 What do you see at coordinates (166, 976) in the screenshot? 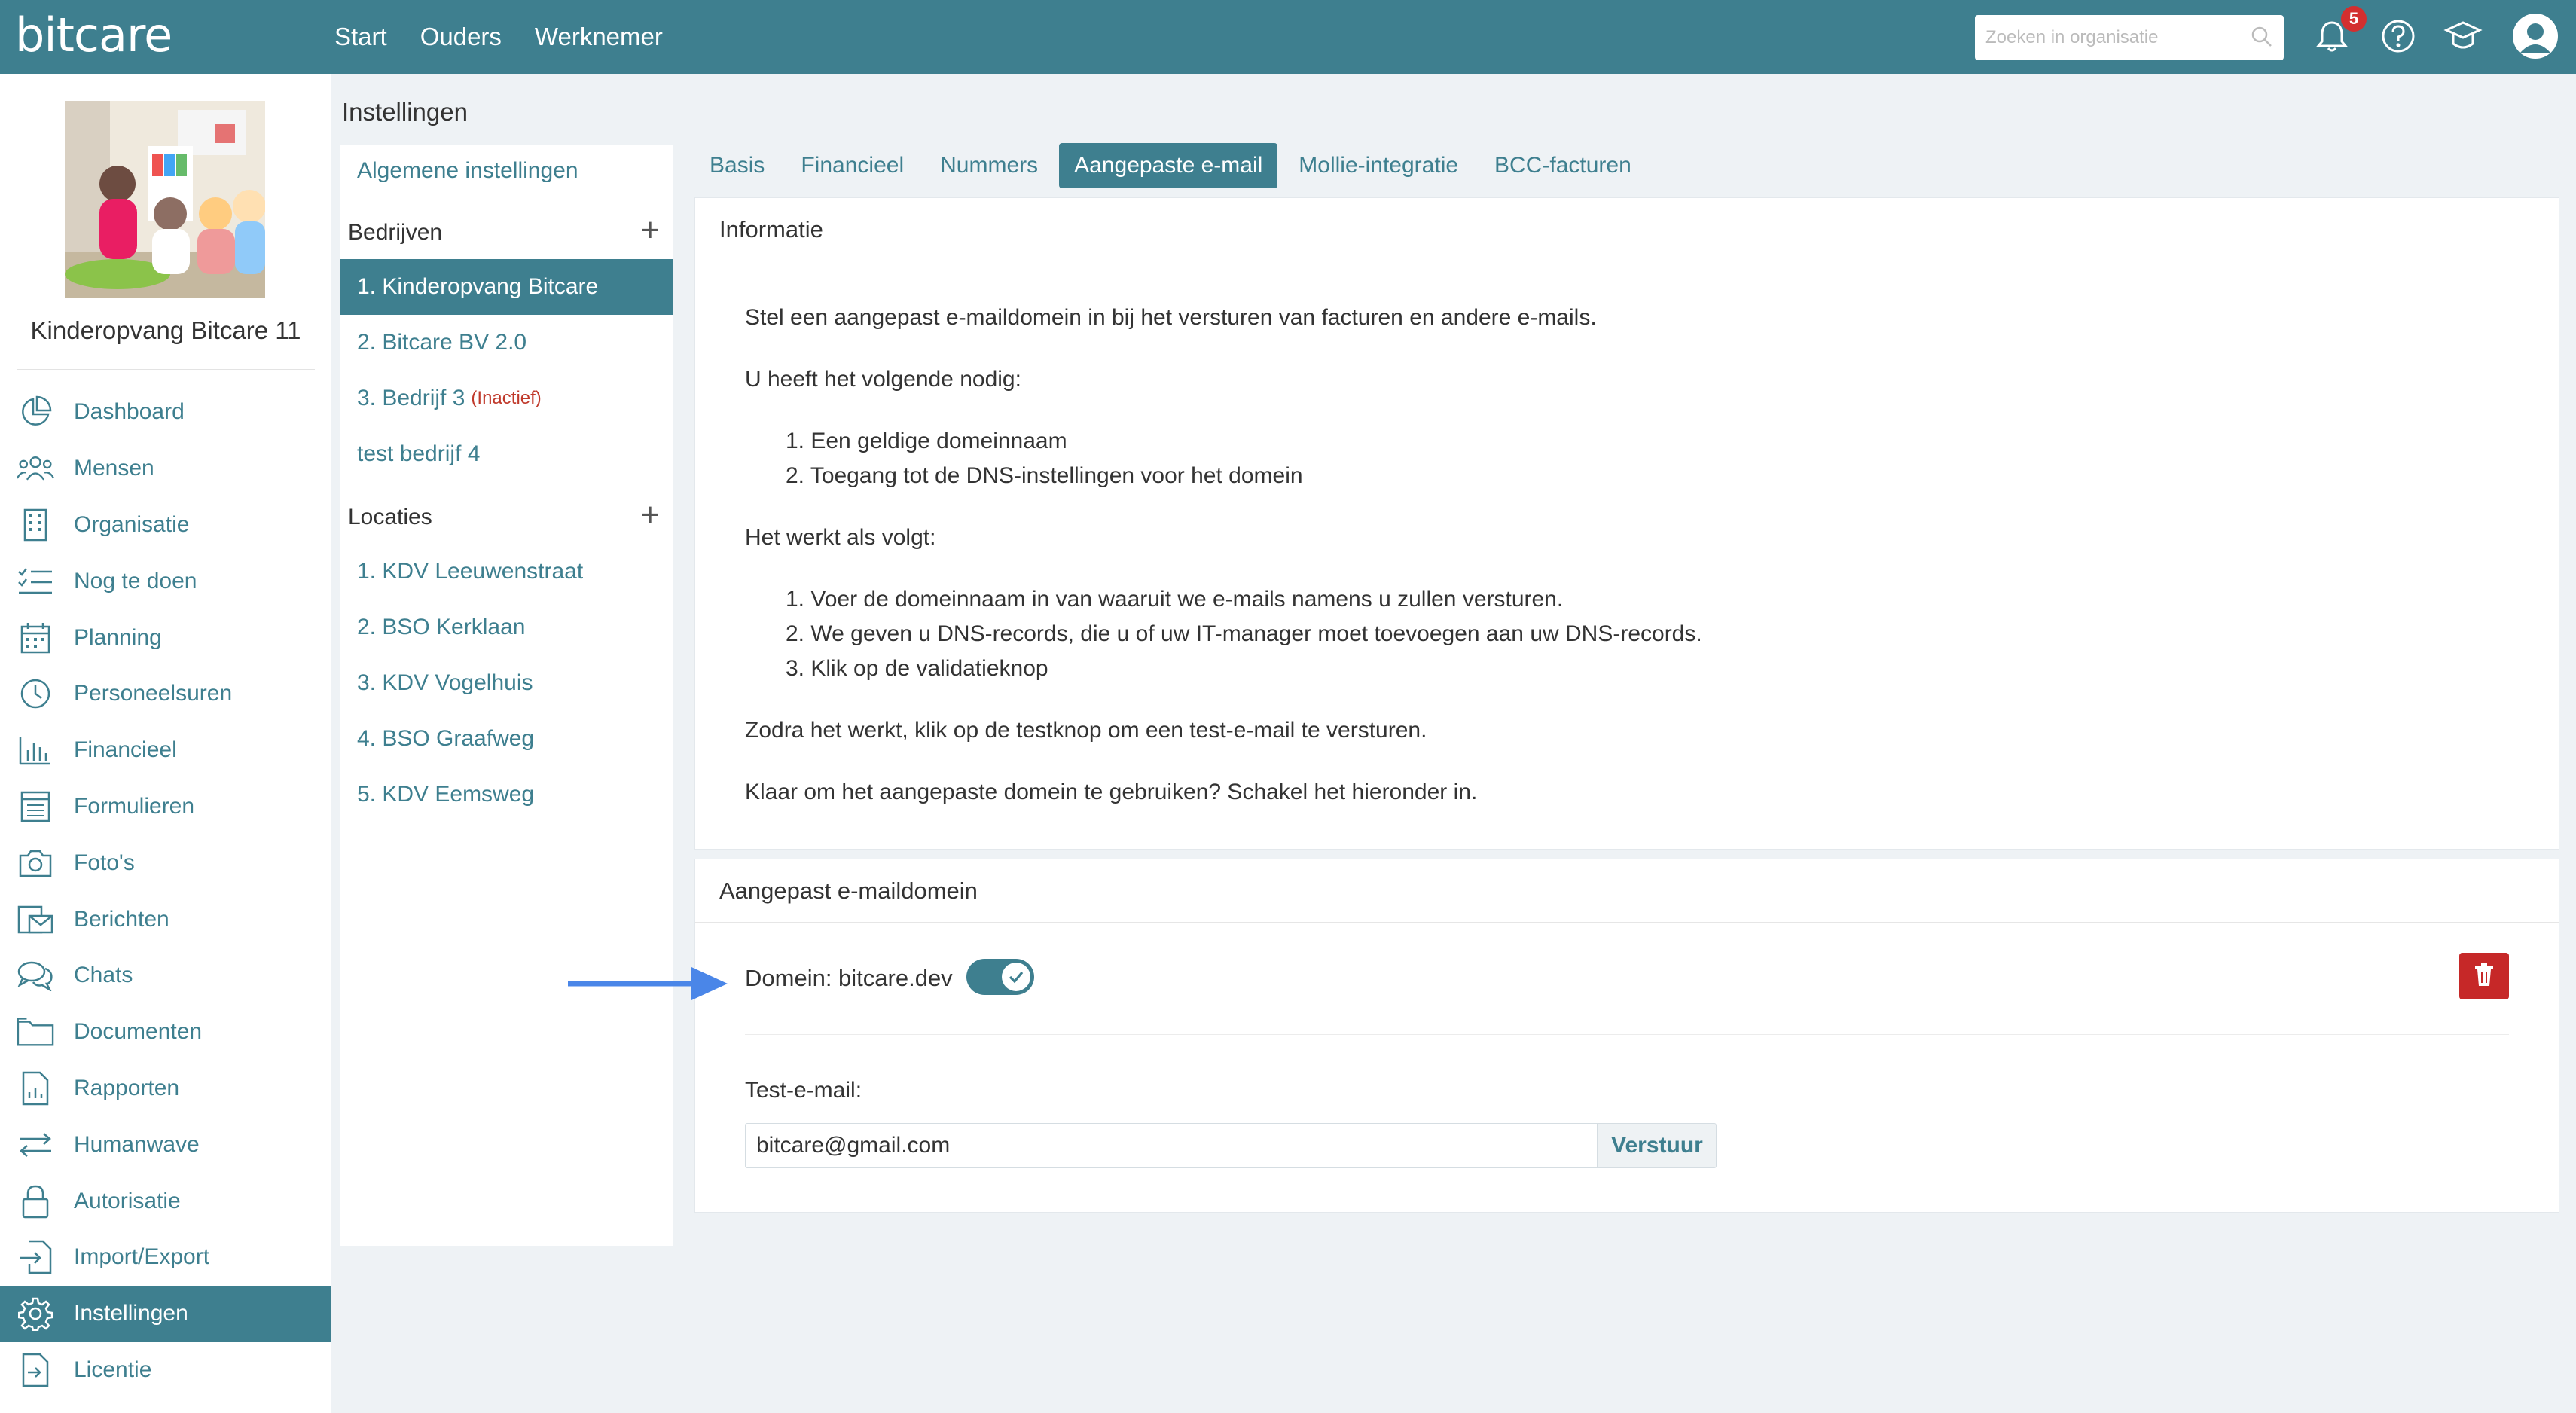
I see `sidebar-item-chats: Chats` at bounding box center [166, 976].